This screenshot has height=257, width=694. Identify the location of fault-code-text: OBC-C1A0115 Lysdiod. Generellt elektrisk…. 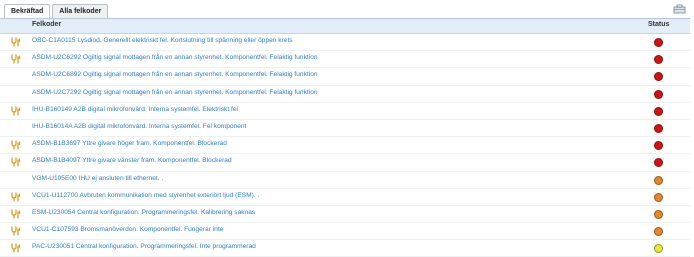
(162, 40).